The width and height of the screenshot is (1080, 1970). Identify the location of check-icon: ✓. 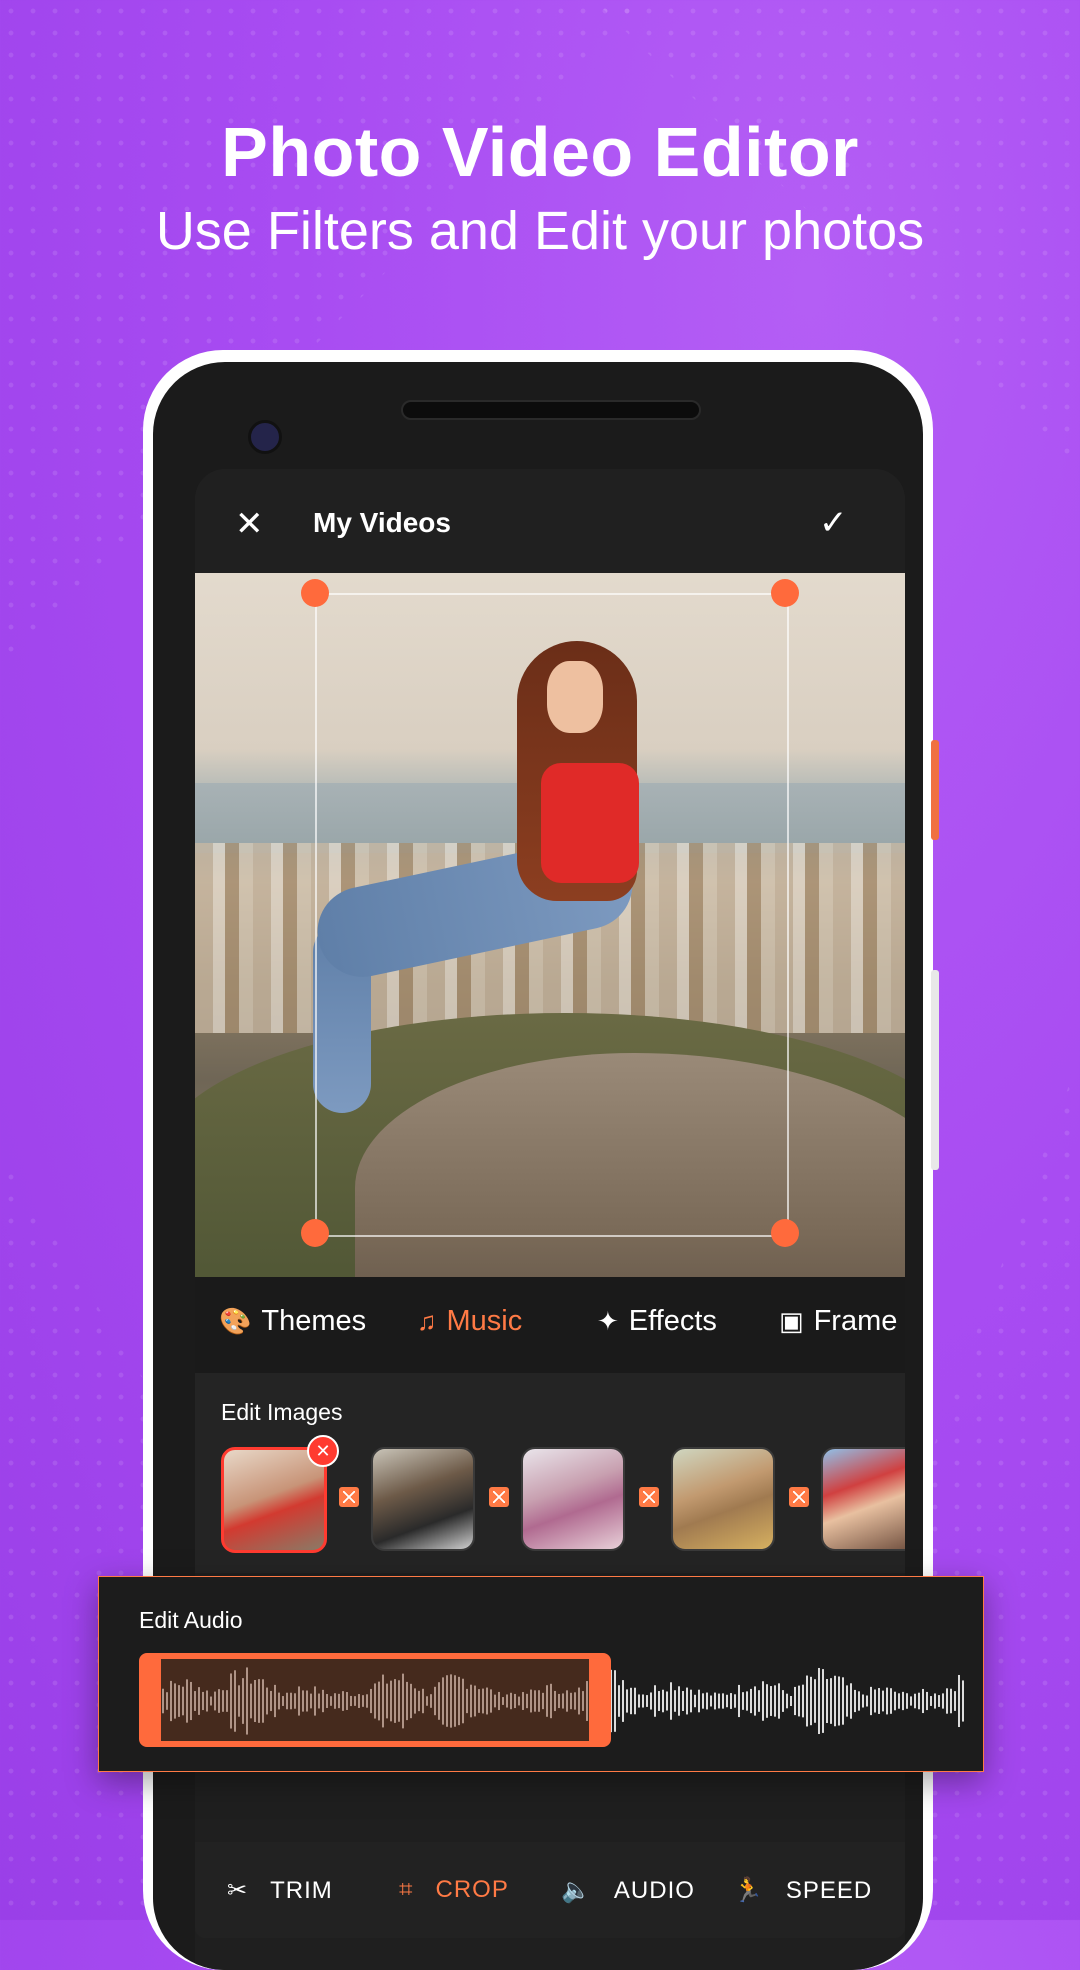
(833, 523).